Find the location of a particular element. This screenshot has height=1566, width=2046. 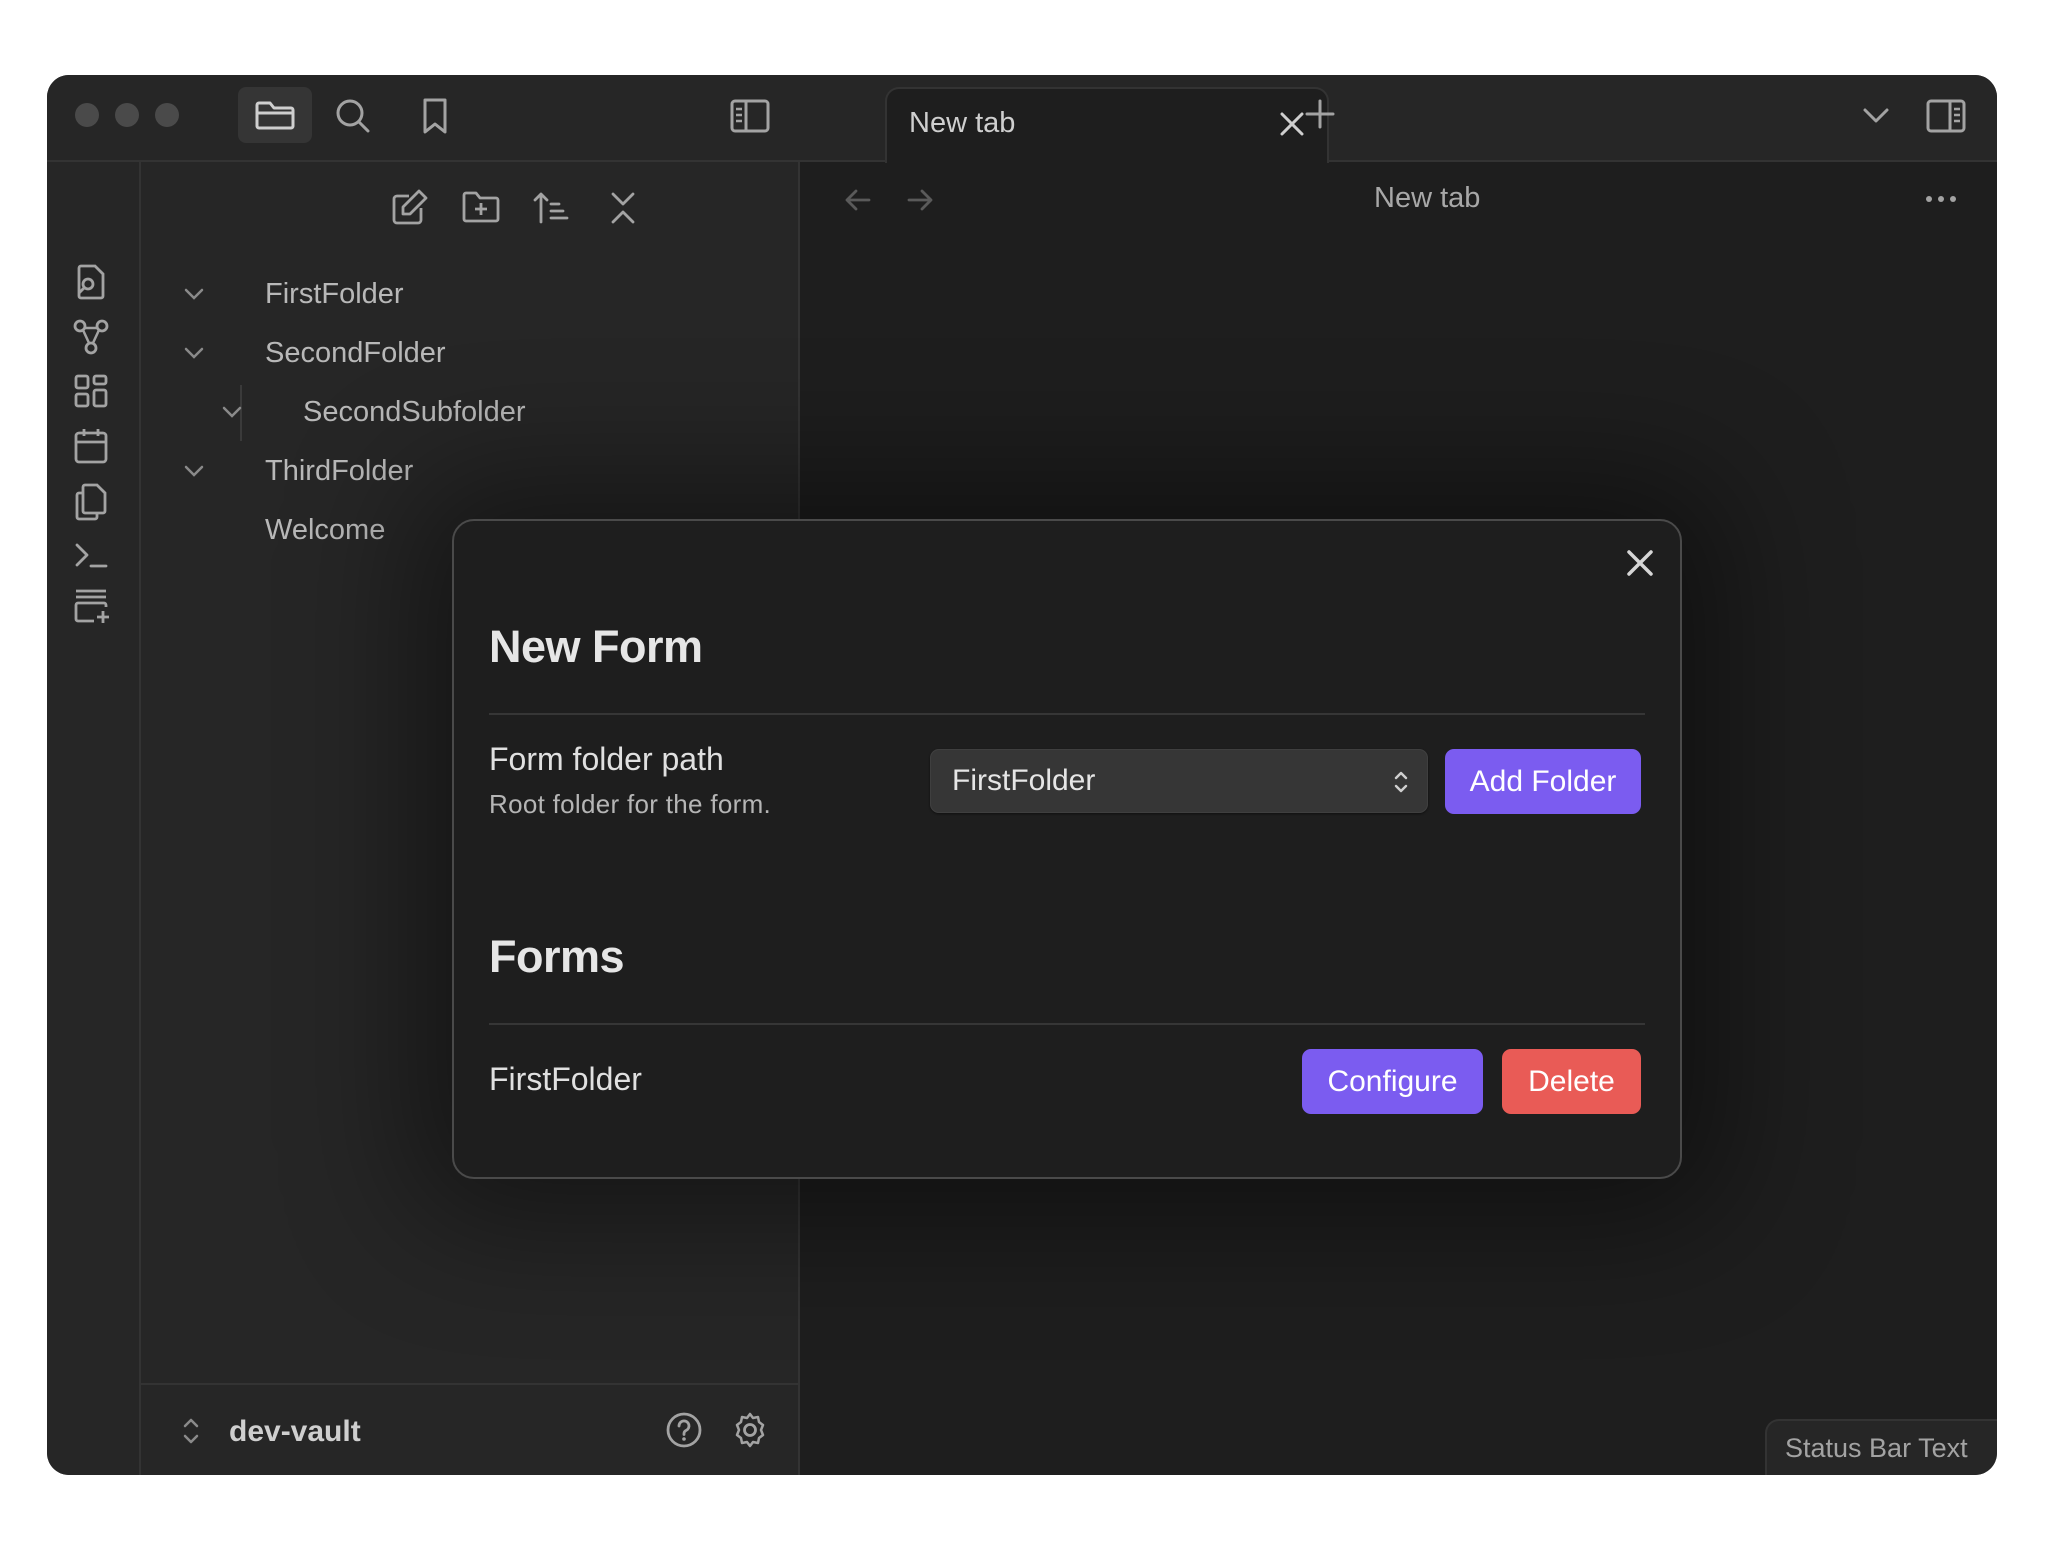

new-note-icon is located at coordinates (410, 207).